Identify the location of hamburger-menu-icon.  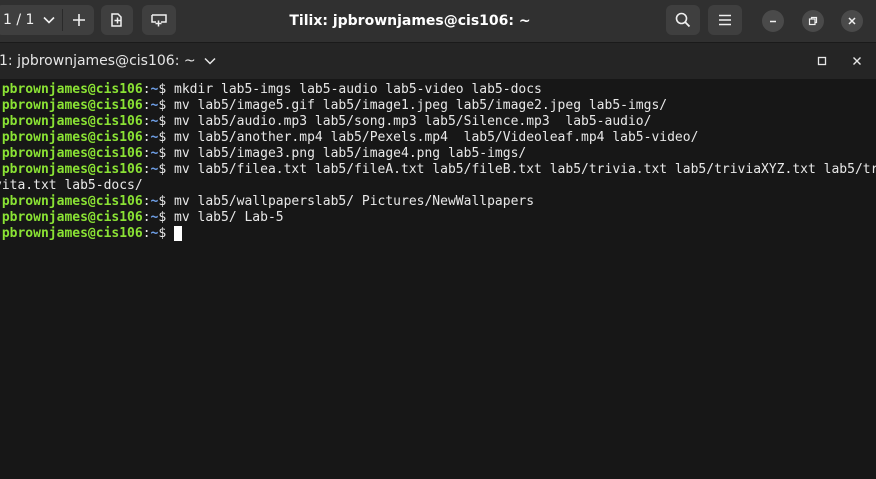
(725, 20).